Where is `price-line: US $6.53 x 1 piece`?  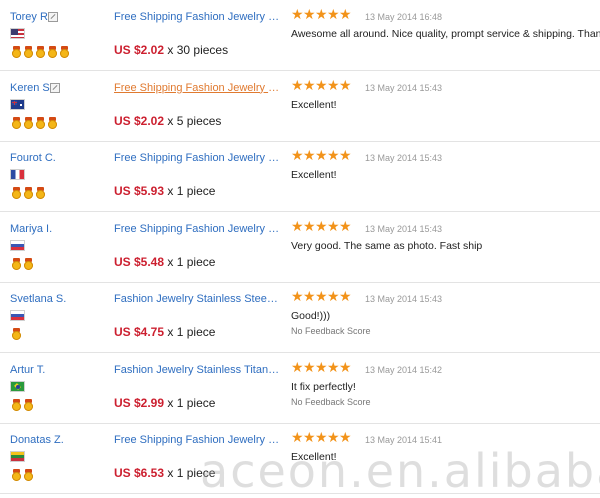 price-line: US $6.53 x 1 piece is located at coordinates (164, 473).